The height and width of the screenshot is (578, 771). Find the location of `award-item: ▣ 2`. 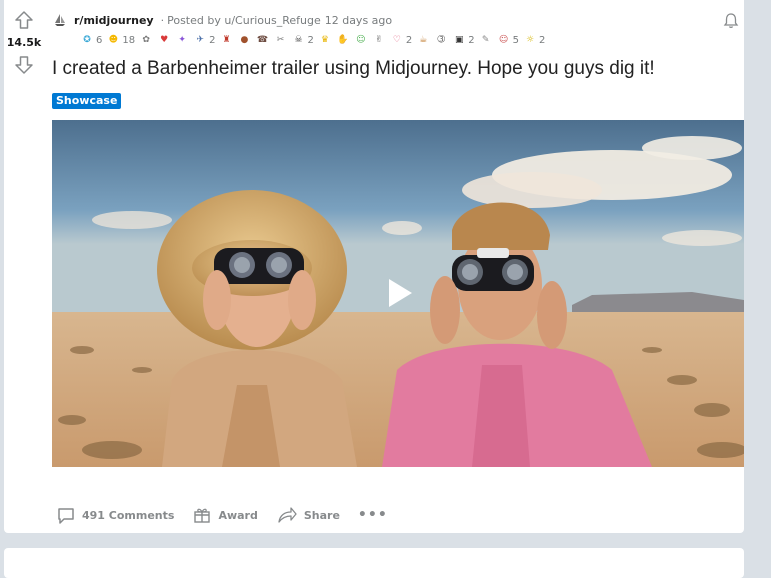

award-item: ▣ 2 is located at coordinates (463, 40).